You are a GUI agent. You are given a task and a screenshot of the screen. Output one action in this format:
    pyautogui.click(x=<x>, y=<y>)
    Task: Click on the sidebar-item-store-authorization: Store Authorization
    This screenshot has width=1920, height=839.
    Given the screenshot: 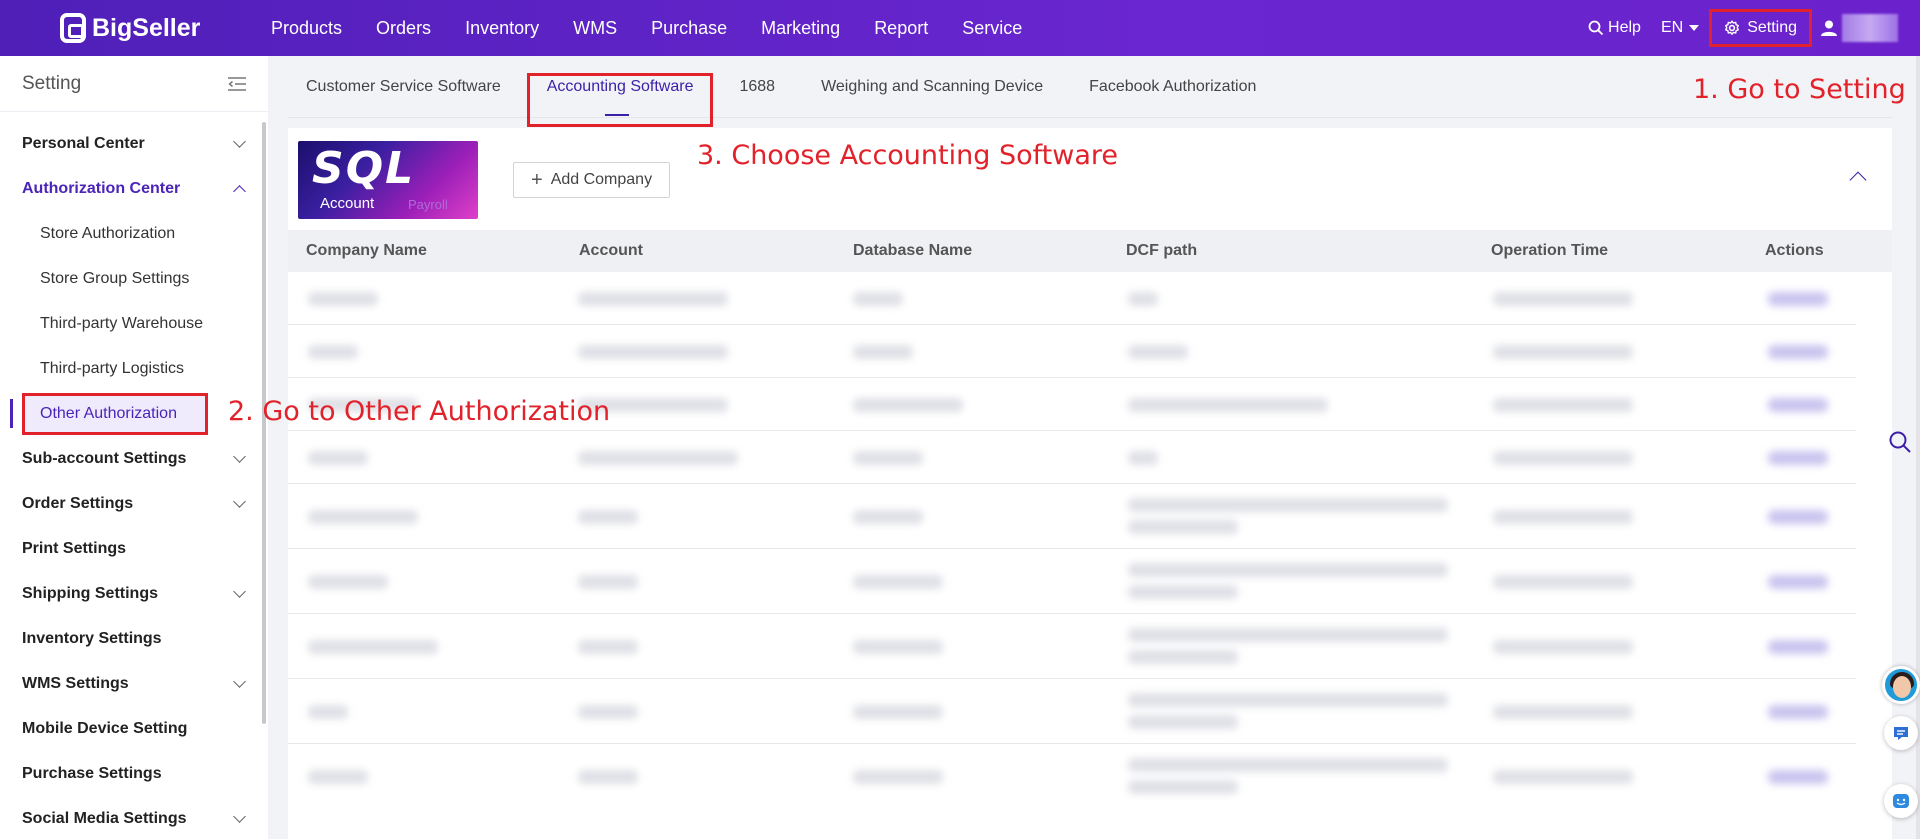 What is the action you would take?
    pyautogui.click(x=134, y=233)
    